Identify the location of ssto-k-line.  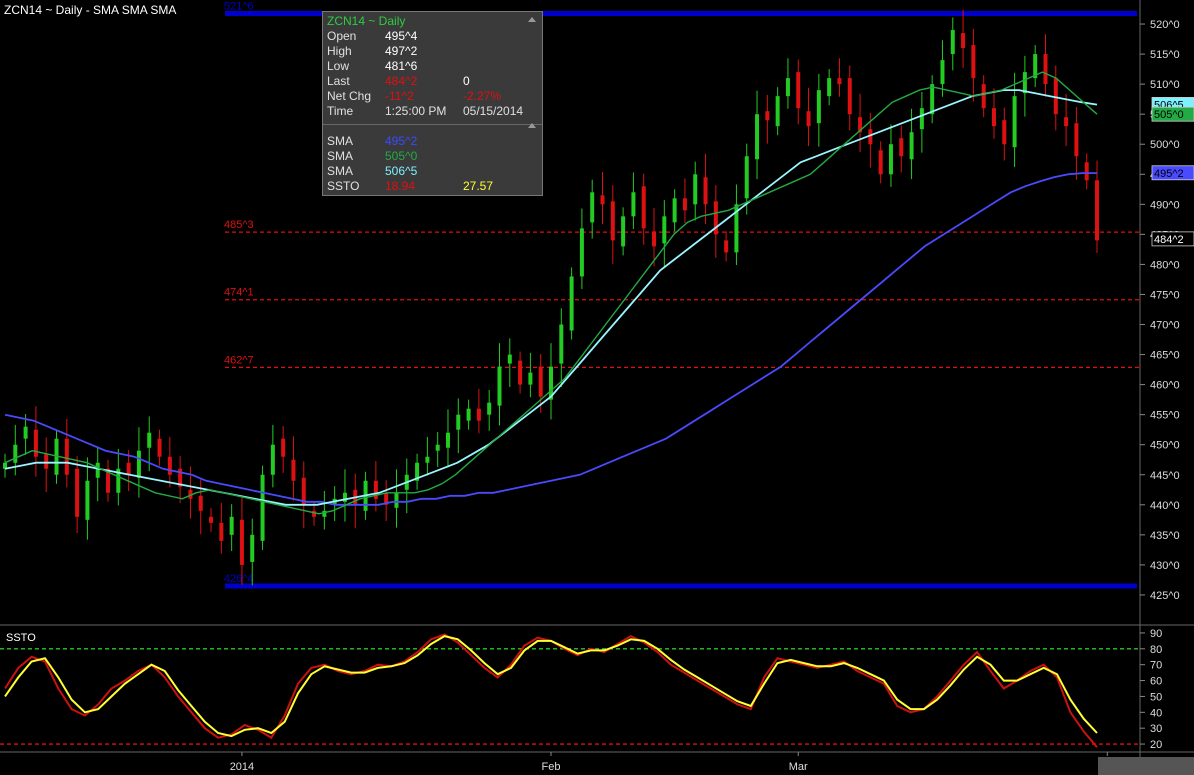
(551, 690).